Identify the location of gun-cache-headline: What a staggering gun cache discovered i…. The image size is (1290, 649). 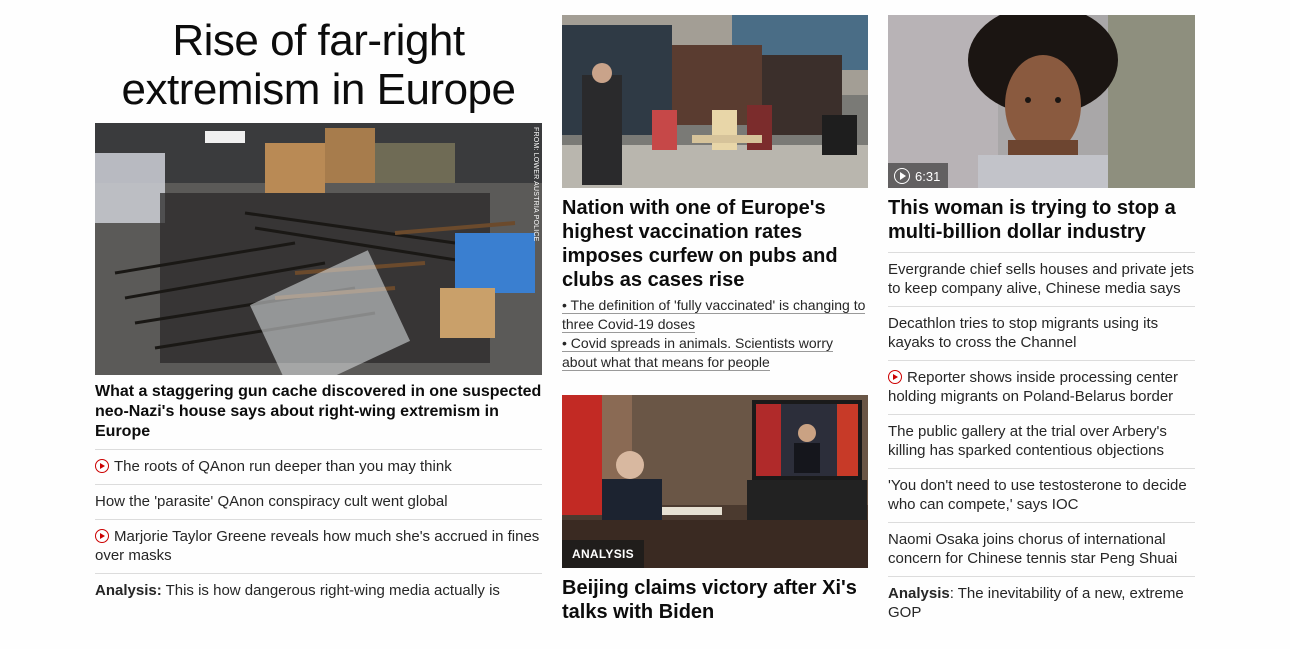
(318, 415).